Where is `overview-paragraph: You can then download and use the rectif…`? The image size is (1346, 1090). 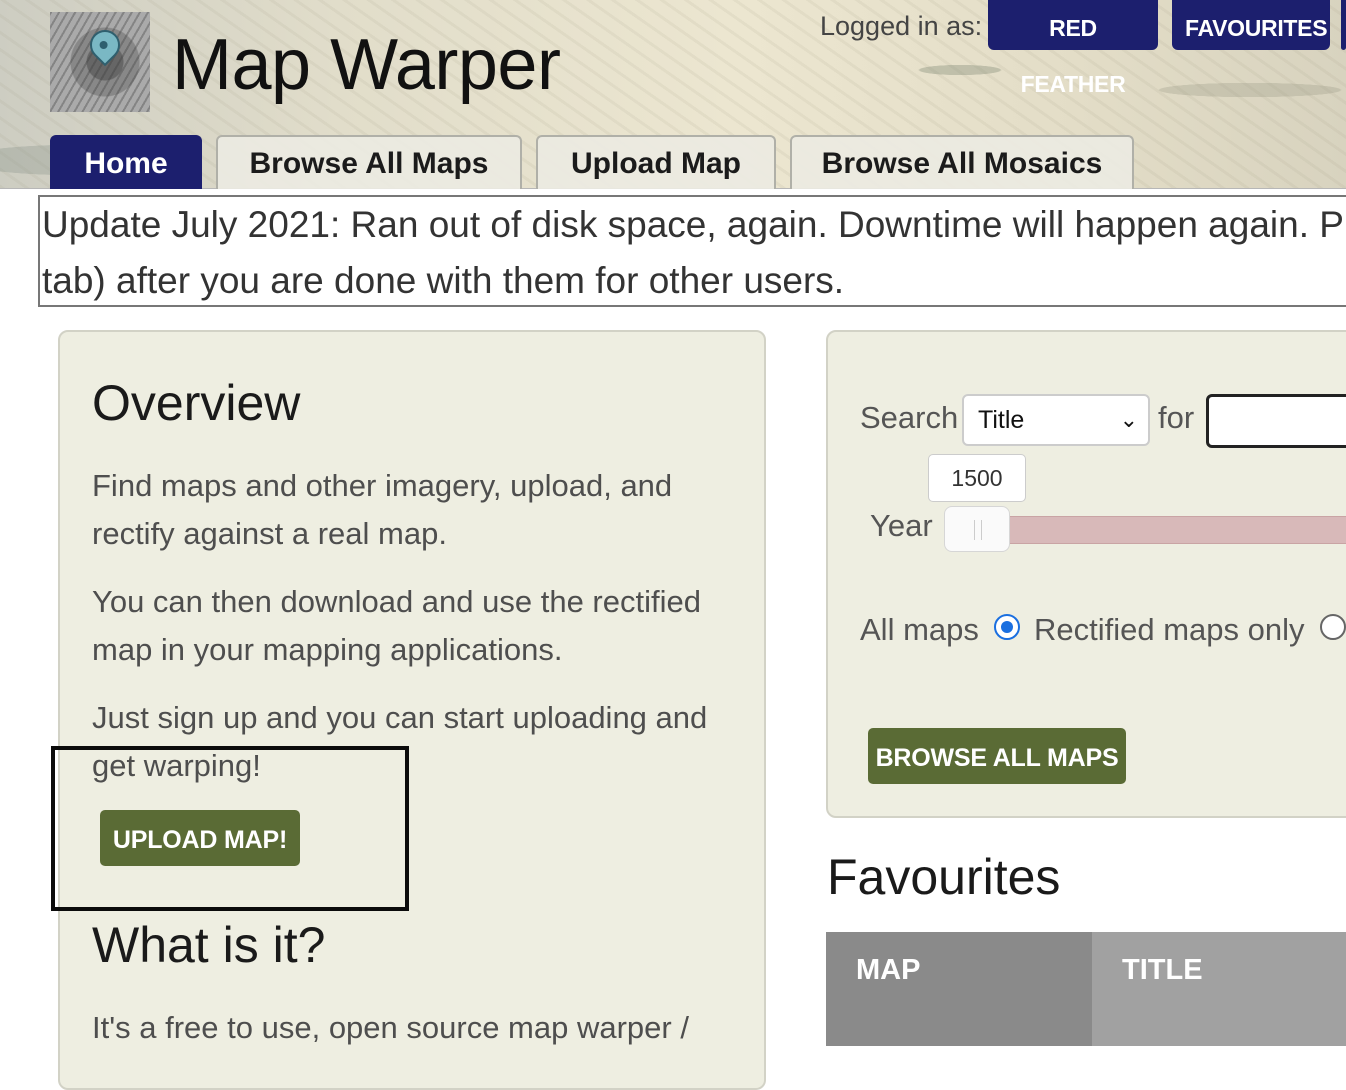 overview-paragraph: You can then download and use the rectif… is located at coordinates (396, 625).